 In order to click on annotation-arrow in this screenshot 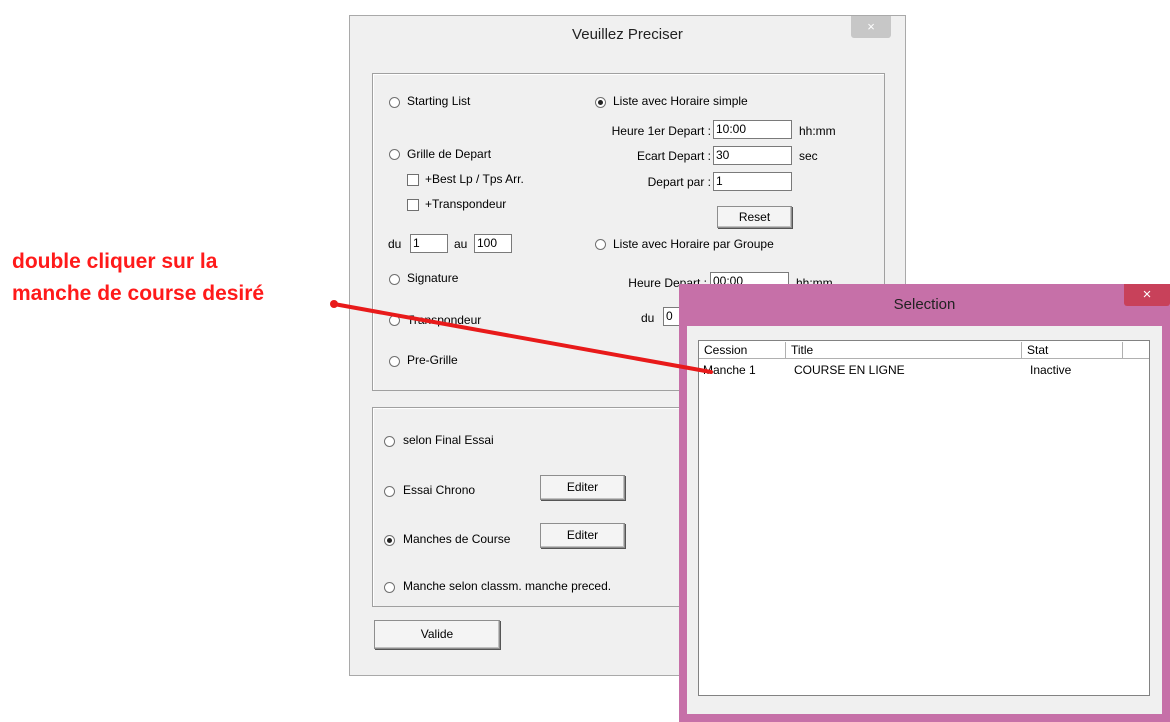, I will do `click(521, 337)`.